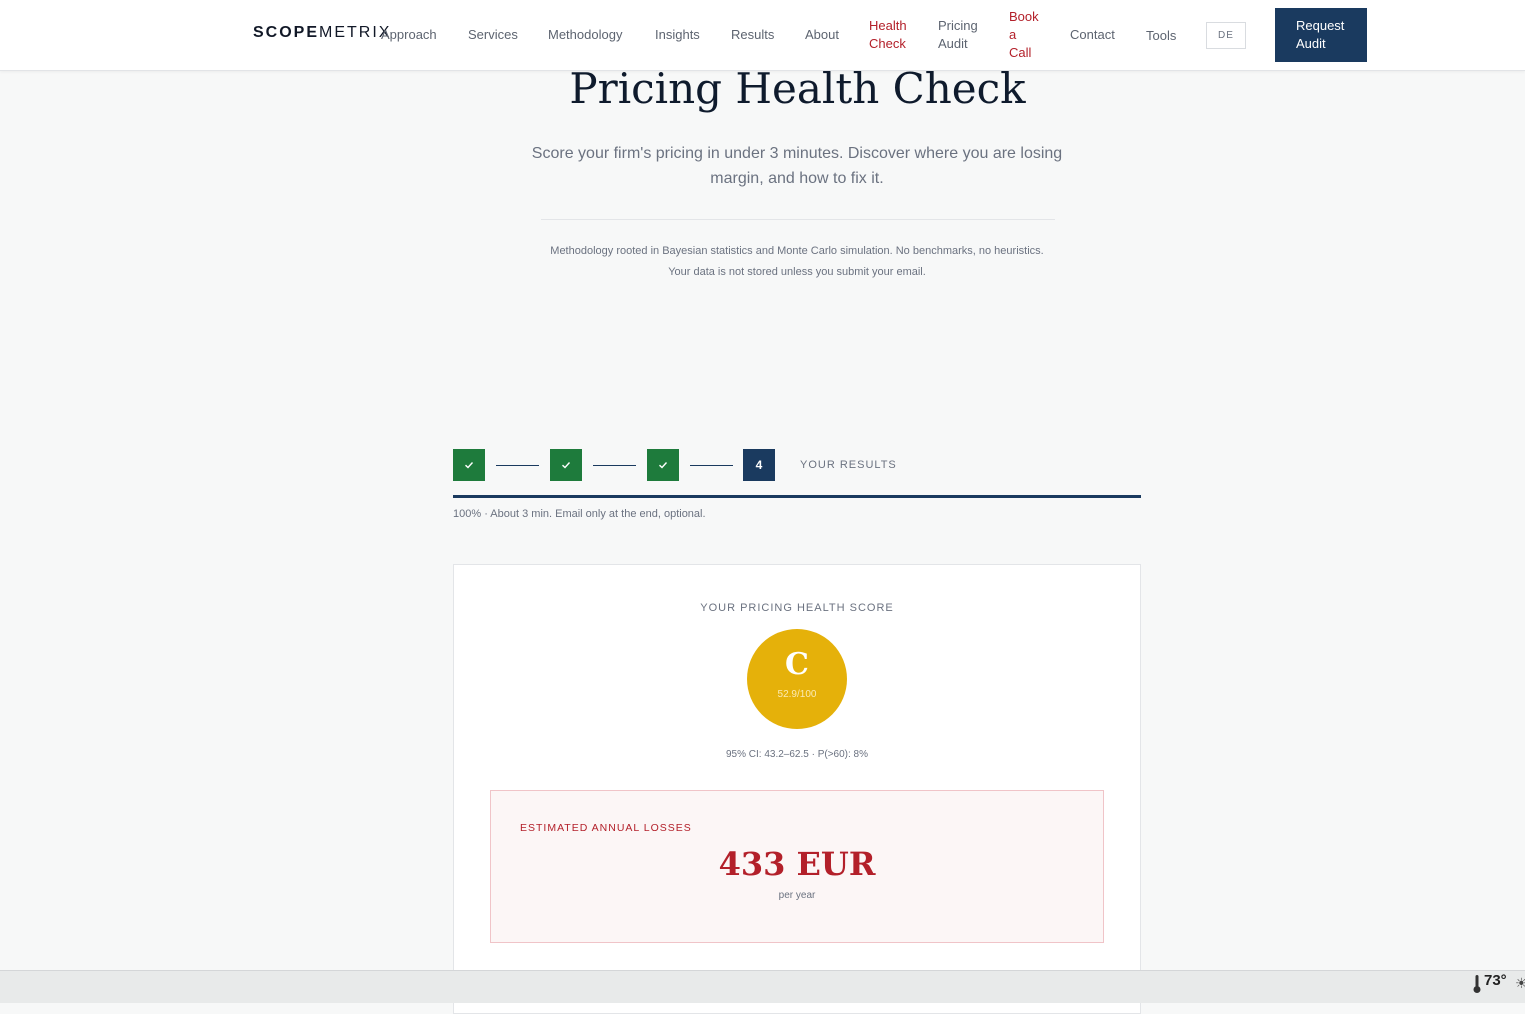 The image size is (1525, 1014). What do you see at coordinates (409, 35) in the screenshot?
I see `nav-approach: Approach` at bounding box center [409, 35].